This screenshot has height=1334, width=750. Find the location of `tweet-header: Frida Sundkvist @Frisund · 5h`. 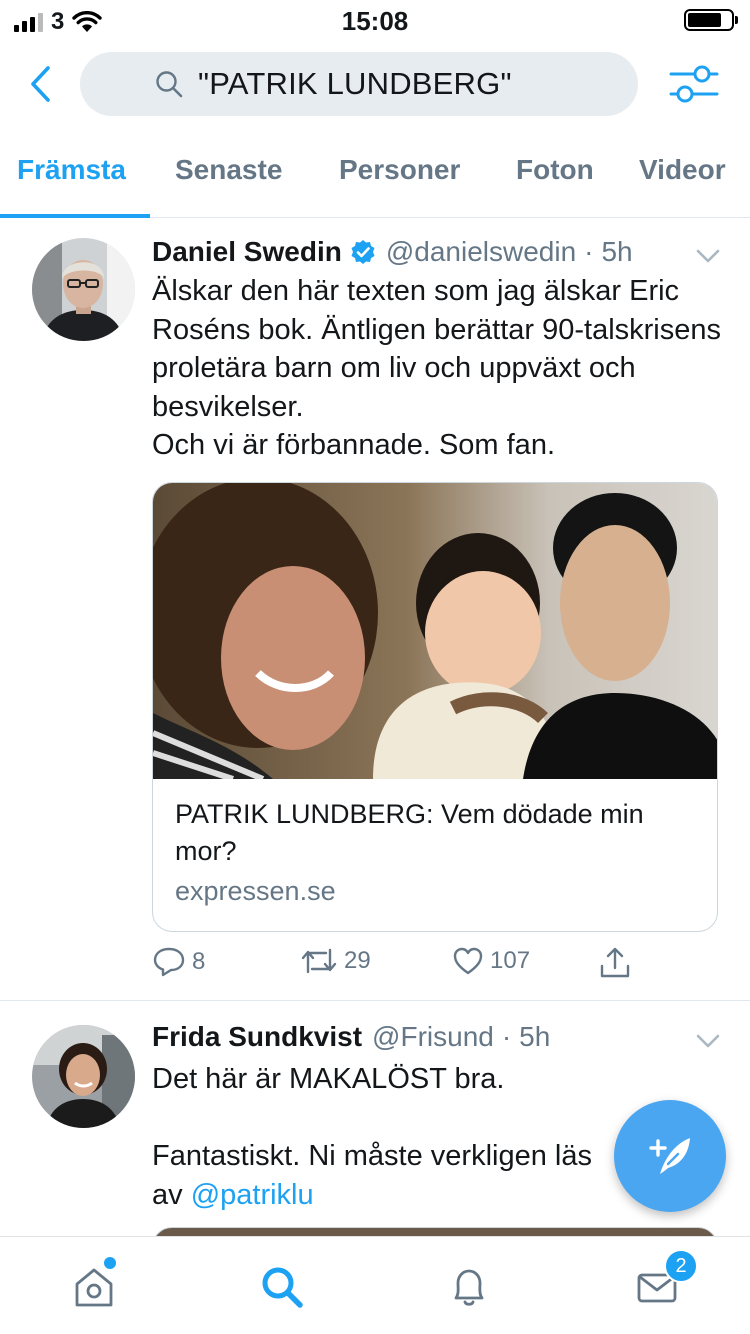

tweet-header: Frida Sundkvist @Frisund · 5h is located at coordinates (351, 1037).